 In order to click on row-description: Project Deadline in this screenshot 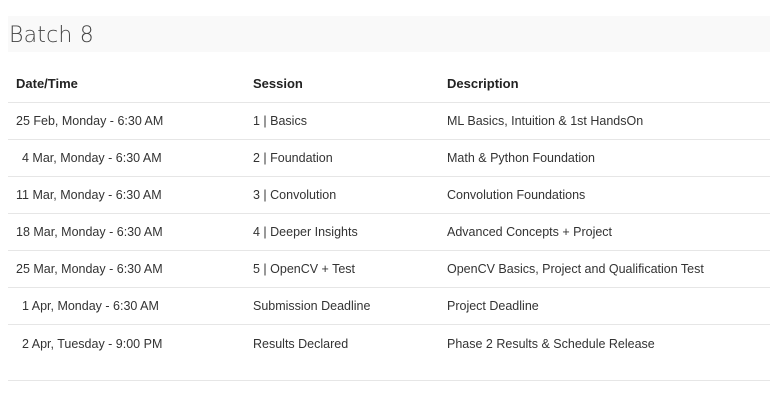, I will do `click(493, 306)`.